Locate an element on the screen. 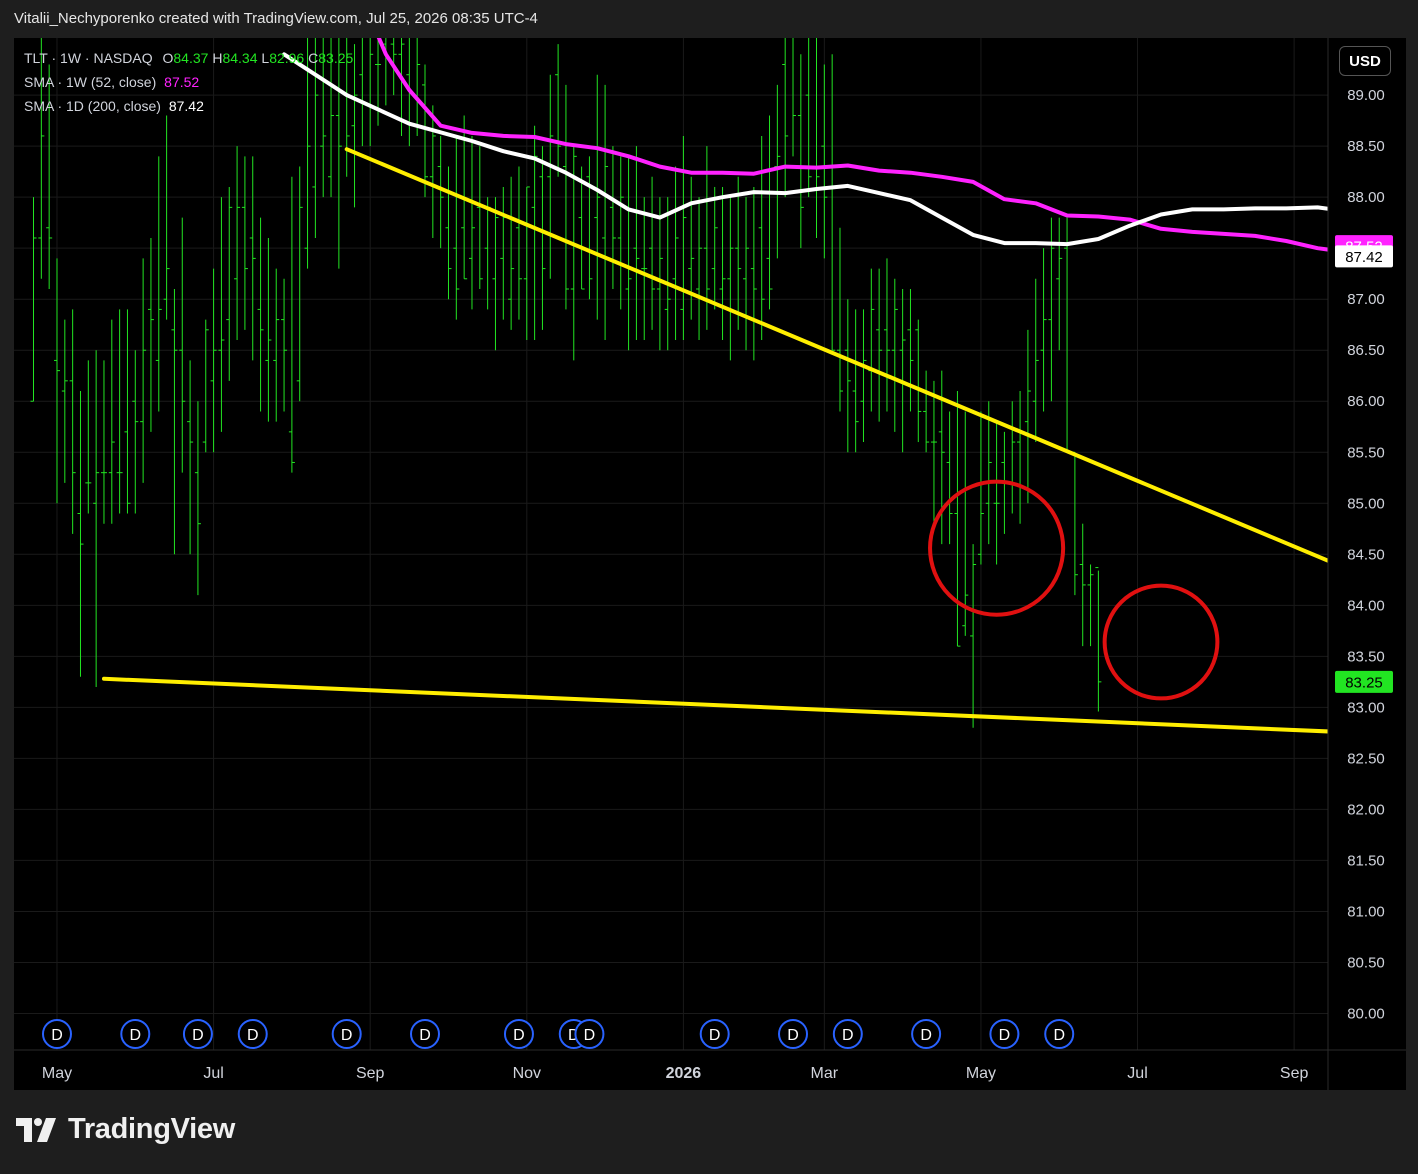  y-tick-label: 88.50 is located at coordinates (1366, 146).